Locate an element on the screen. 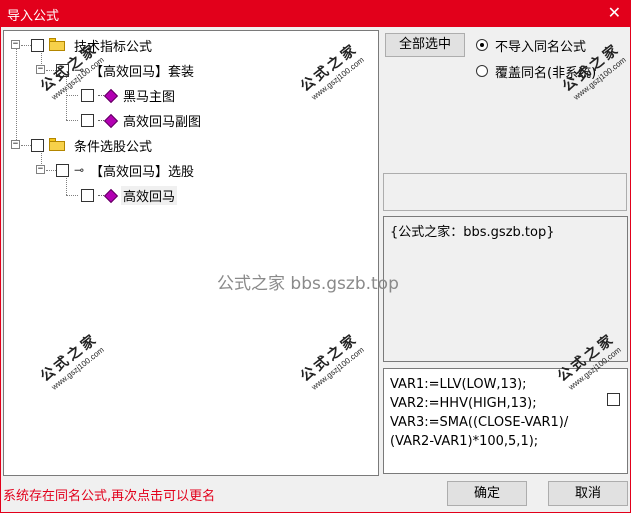 Image resolution: width=631 pixels, height=513 pixels. tree-node-label: 高效回马 is located at coordinates (149, 195).